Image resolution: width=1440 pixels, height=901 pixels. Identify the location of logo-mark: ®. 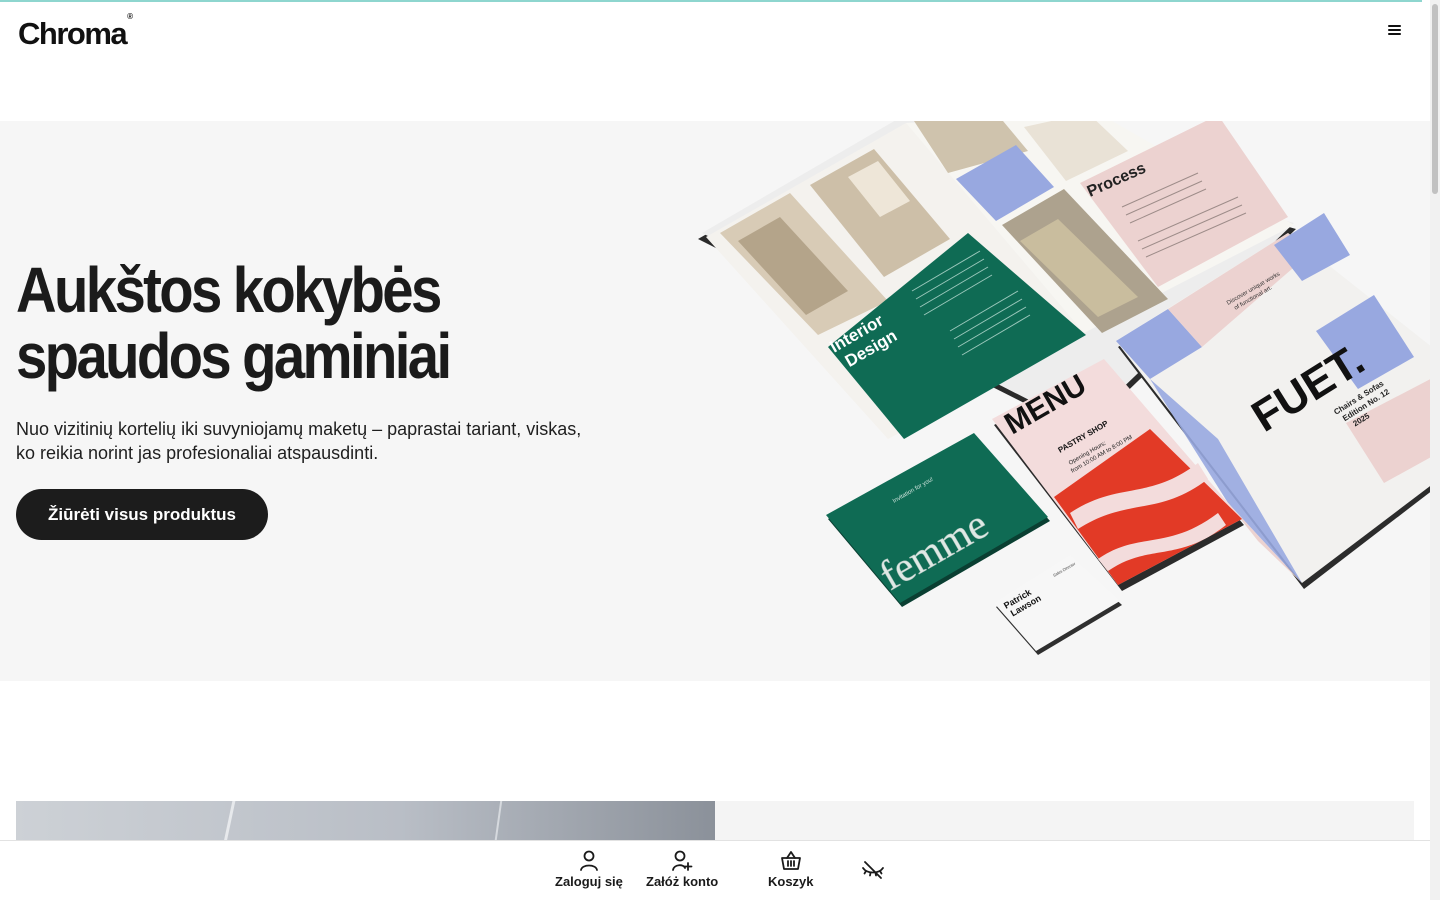
(130, 16).